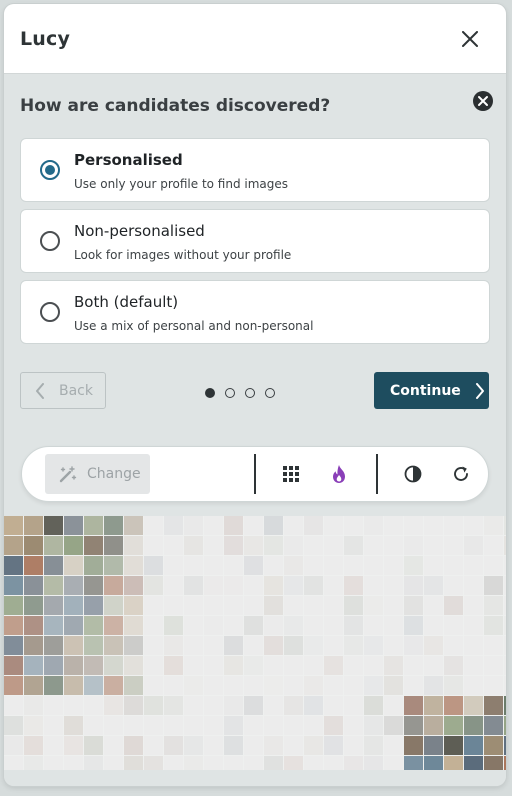  Describe the element at coordinates (40, 390) in the screenshot. I see `chevron-left-icon` at that location.